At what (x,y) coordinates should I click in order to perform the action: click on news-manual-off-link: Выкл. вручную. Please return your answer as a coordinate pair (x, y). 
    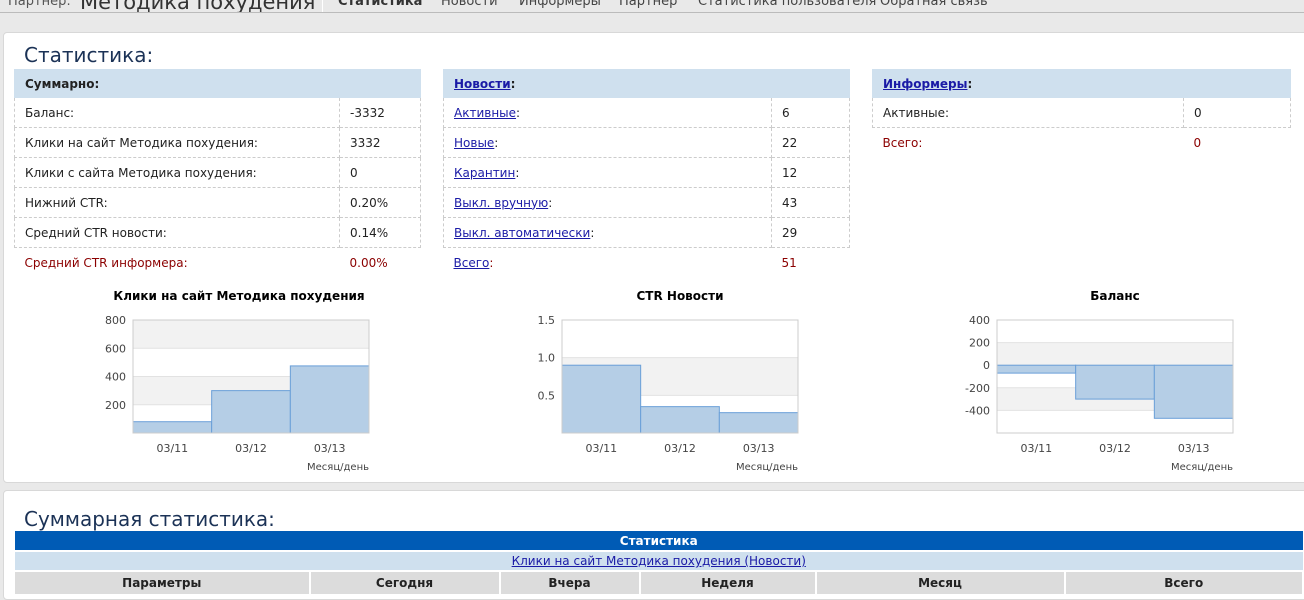
    Looking at the image, I should click on (501, 203).